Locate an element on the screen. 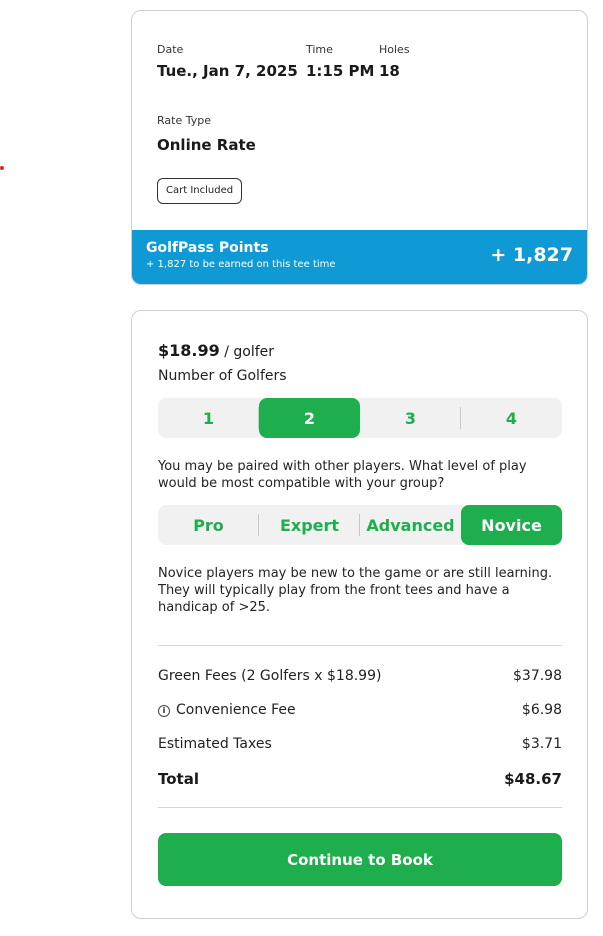 The height and width of the screenshot is (936, 603). golfers-option-1: 1 is located at coordinates (208, 418).